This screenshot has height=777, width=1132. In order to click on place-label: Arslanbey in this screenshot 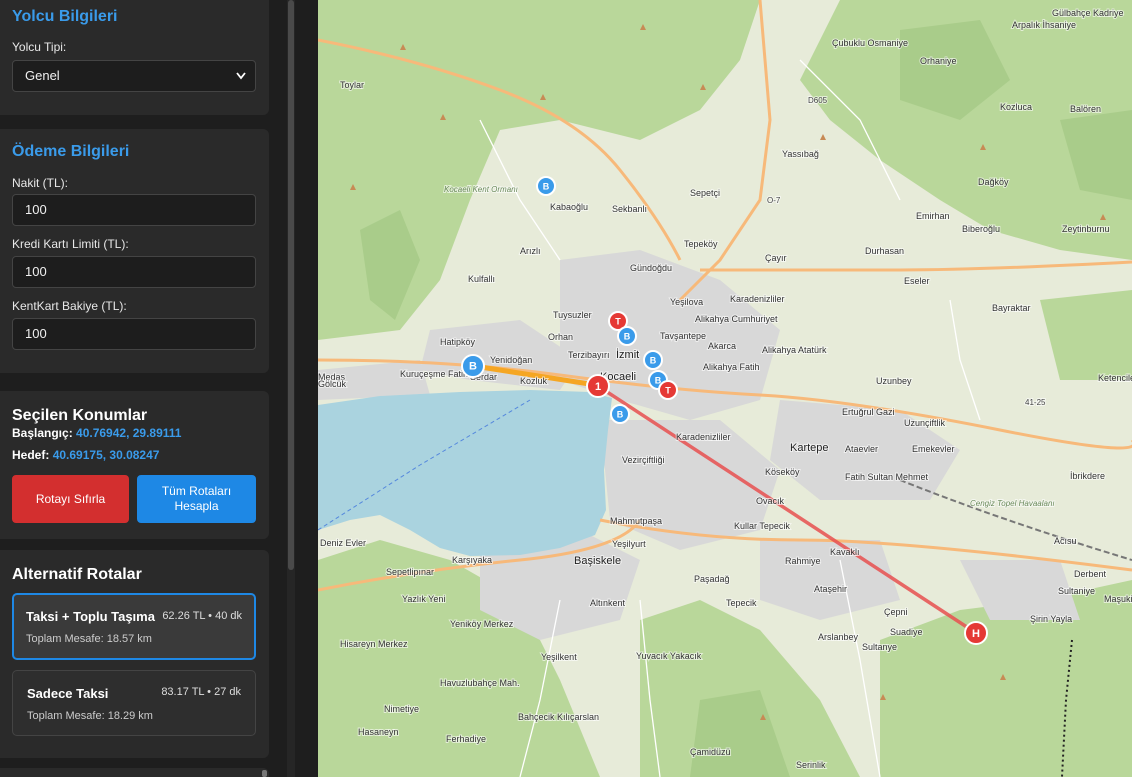, I will do `click(838, 637)`.